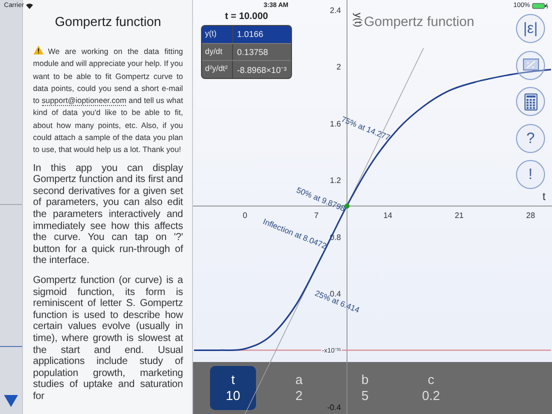 The image size is (552, 414). What do you see at coordinates (530, 28) in the screenshot?
I see `round-button: |ε|` at bounding box center [530, 28].